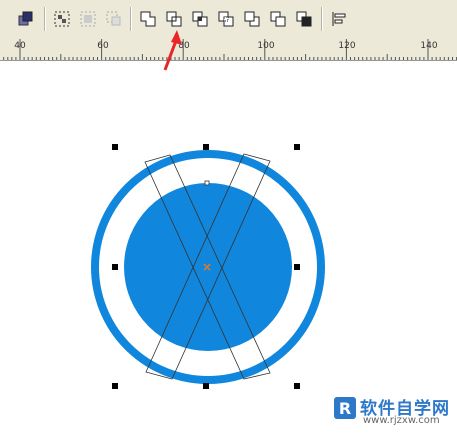 The width and height of the screenshot is (457, 434). Describe the element at coordinates (200, 19) in the screenshot. I see `intersect-icon` at that location.